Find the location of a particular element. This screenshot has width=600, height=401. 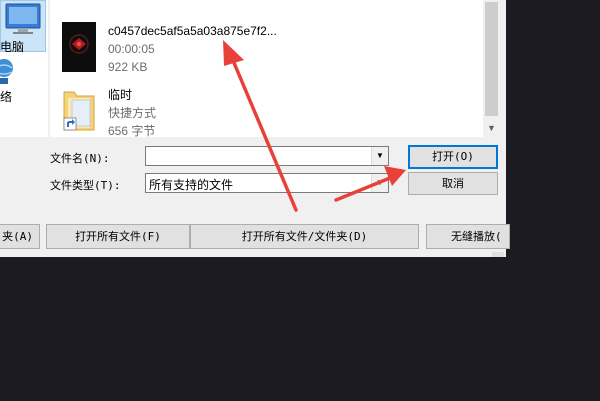

resize-grip is located at coordinates (498, 254).